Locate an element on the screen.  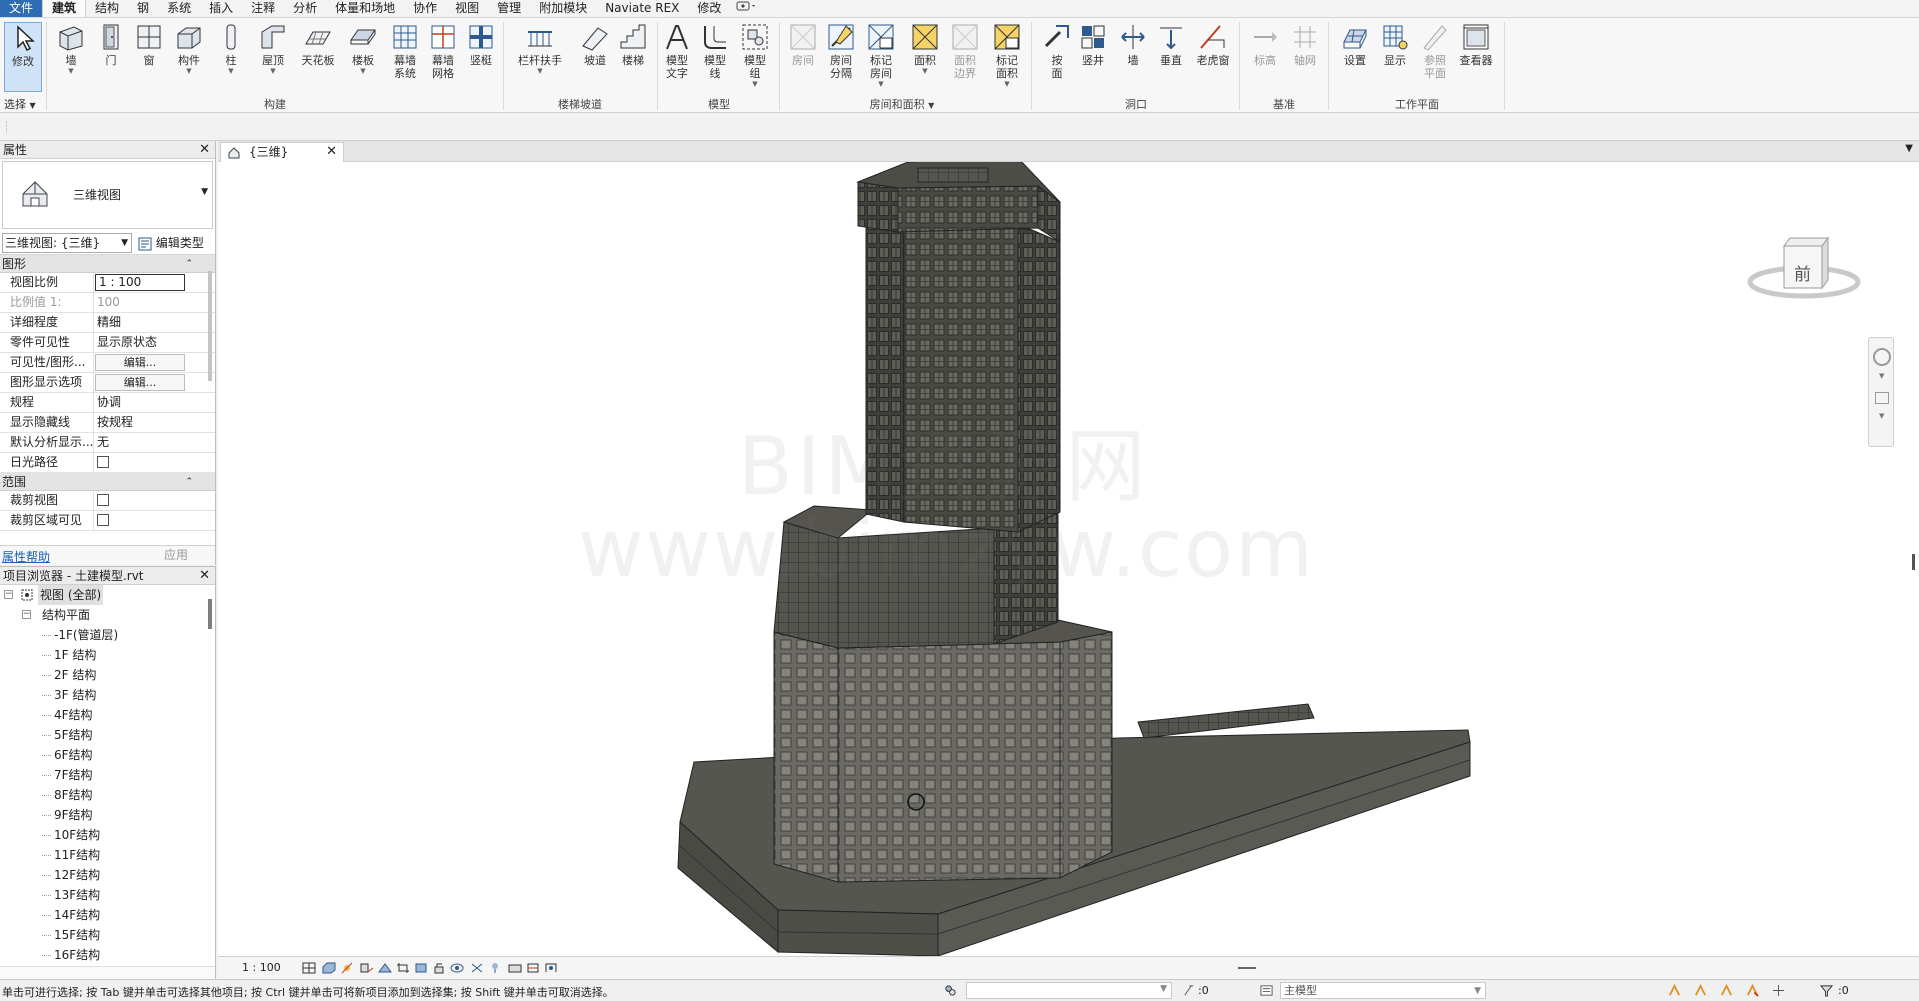
wall-opening-button: 墙 is located at coordinates (1133, 58).